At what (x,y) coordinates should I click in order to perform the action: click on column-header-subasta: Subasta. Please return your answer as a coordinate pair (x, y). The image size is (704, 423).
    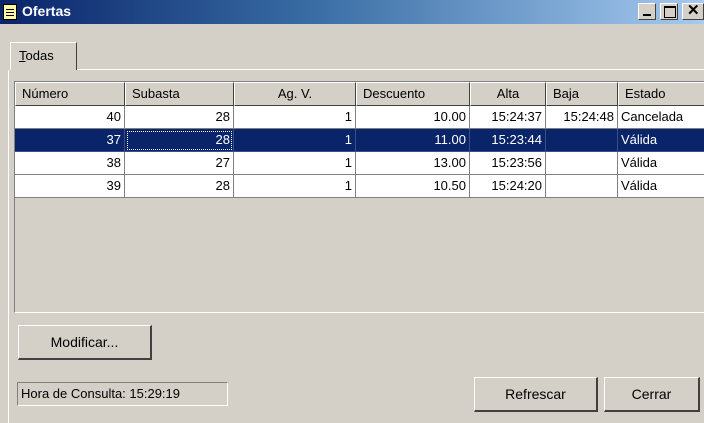
    Looking at the image, I should click on (179, 94).